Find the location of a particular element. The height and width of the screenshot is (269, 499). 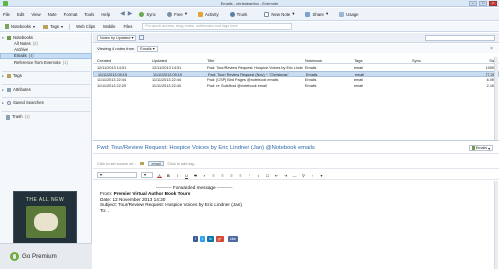

view-options-icon is located at coordinates (142, 37).